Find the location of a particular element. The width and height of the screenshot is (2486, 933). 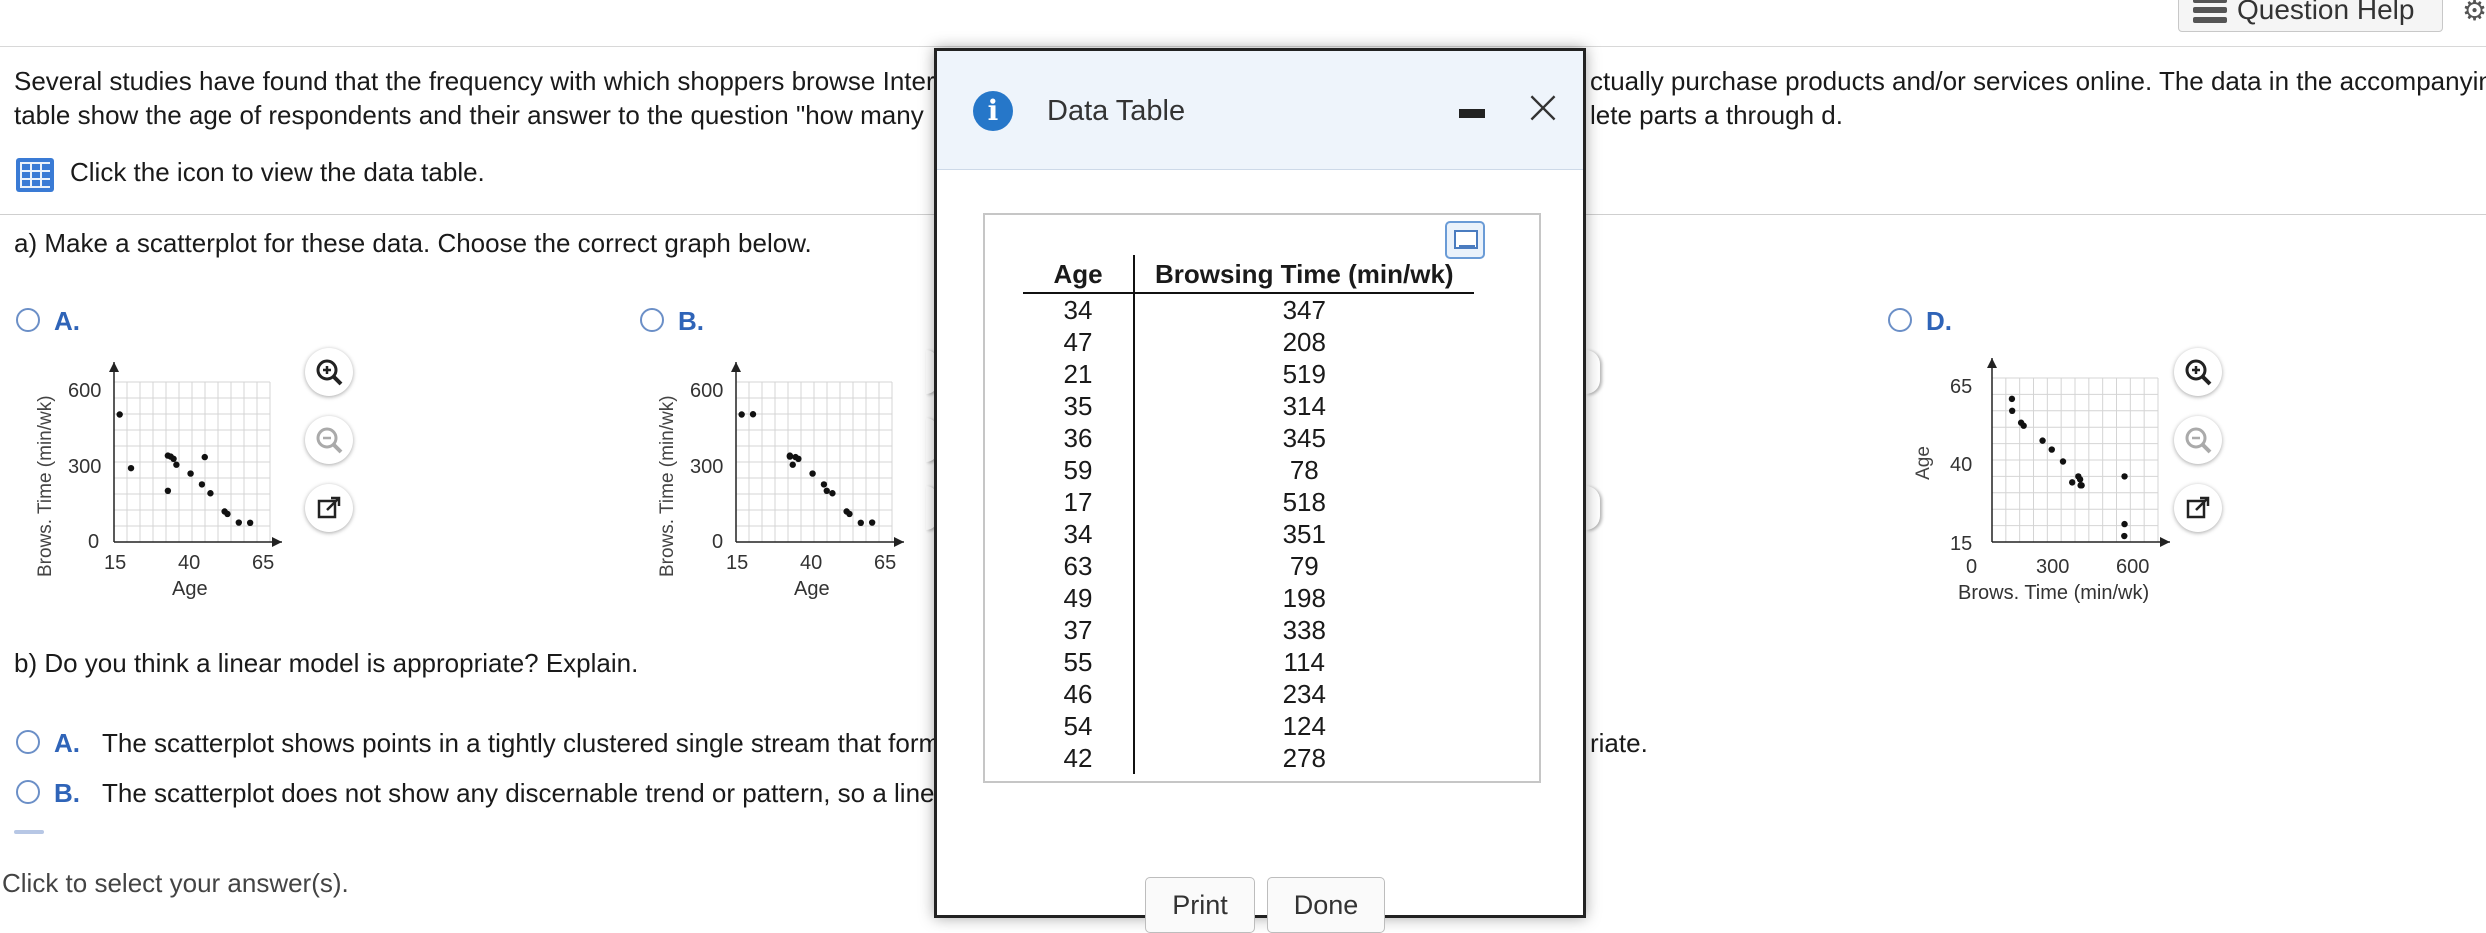

browsing-time-cell: 338 is located at coordinates (1304, 629).